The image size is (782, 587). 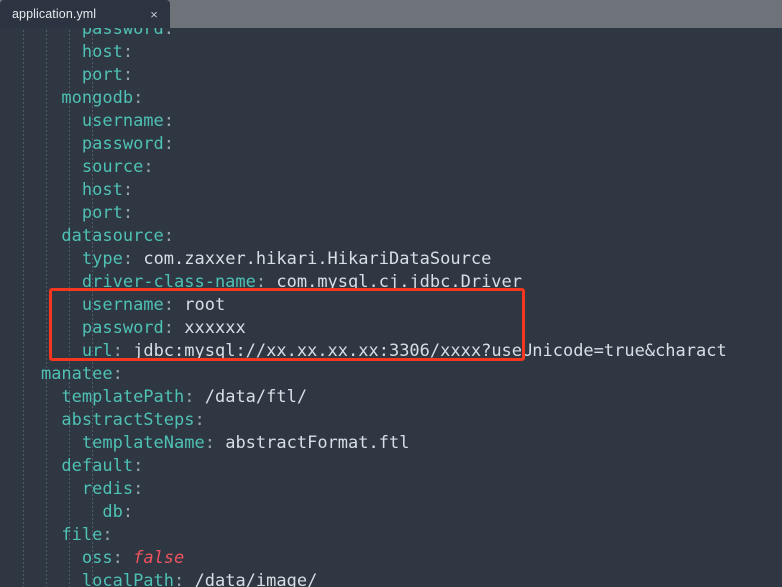 What do you see at coordinates (107, 489) in the screenshot?
I see `yaml-key: redis` at bounding box center [107, 489].